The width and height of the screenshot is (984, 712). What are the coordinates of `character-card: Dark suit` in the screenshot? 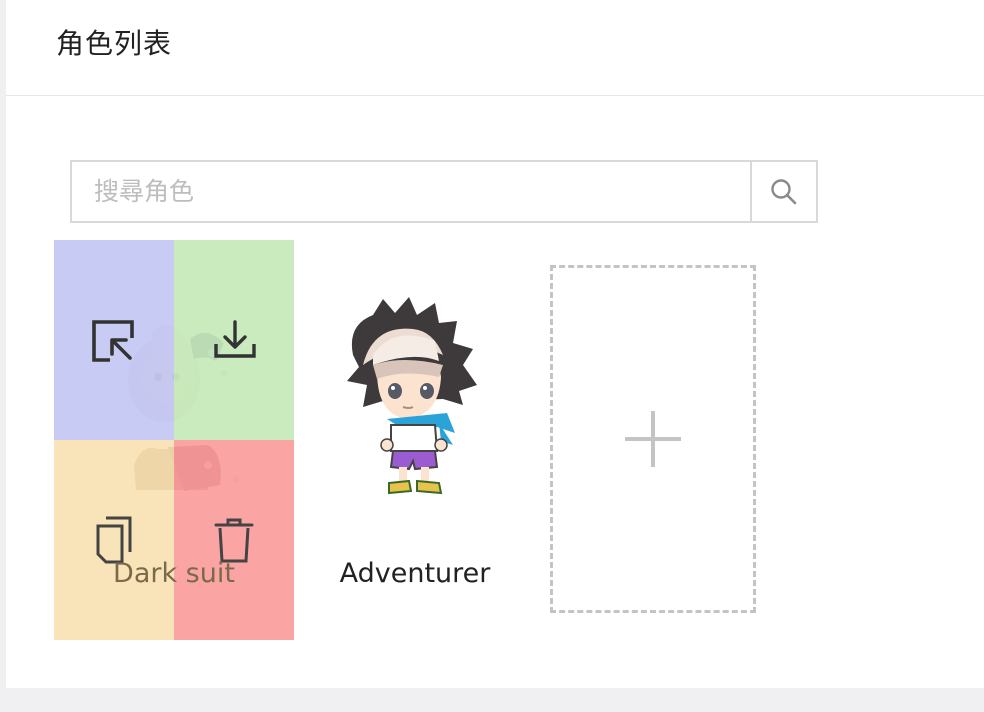 It's located at (174, 440).